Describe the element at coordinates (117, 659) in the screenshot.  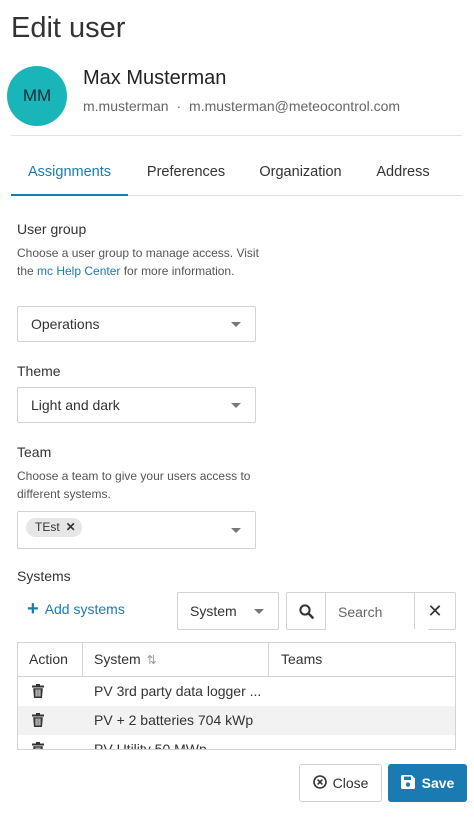
I see `column-system-label: System` at that location.